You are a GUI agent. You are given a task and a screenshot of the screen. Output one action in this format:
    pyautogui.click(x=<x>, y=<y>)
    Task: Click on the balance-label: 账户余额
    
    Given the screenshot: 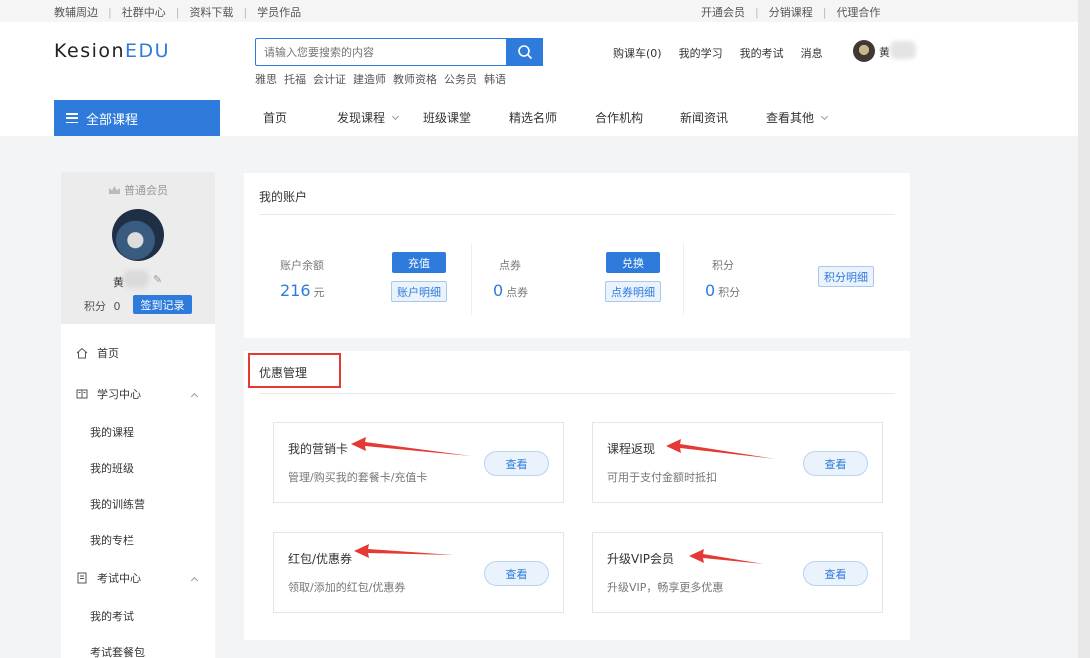 What is the action you would take?
    pyautogui.click(x=302, y=265)
    